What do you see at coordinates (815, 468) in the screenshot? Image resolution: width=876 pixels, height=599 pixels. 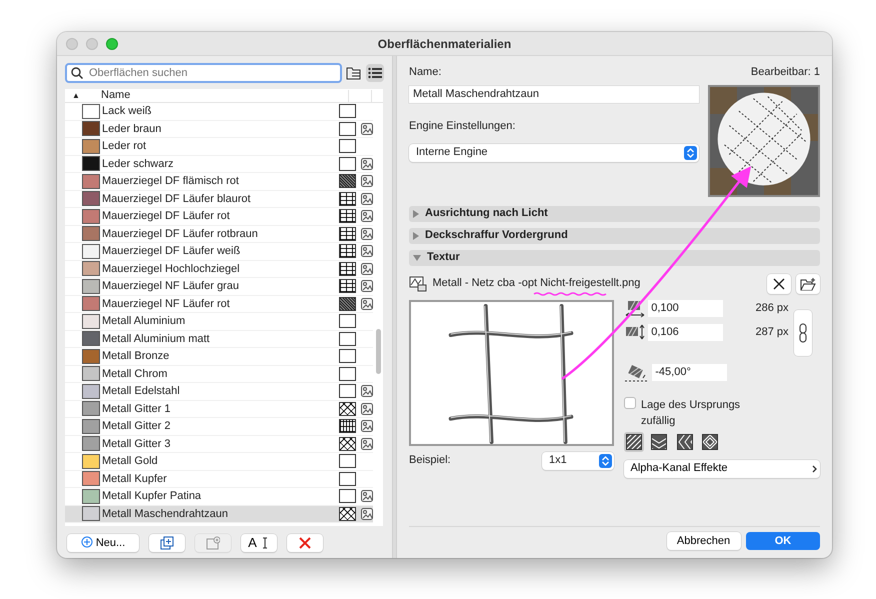 I see `chevron-right-icon` at bounding box center [815, 468].